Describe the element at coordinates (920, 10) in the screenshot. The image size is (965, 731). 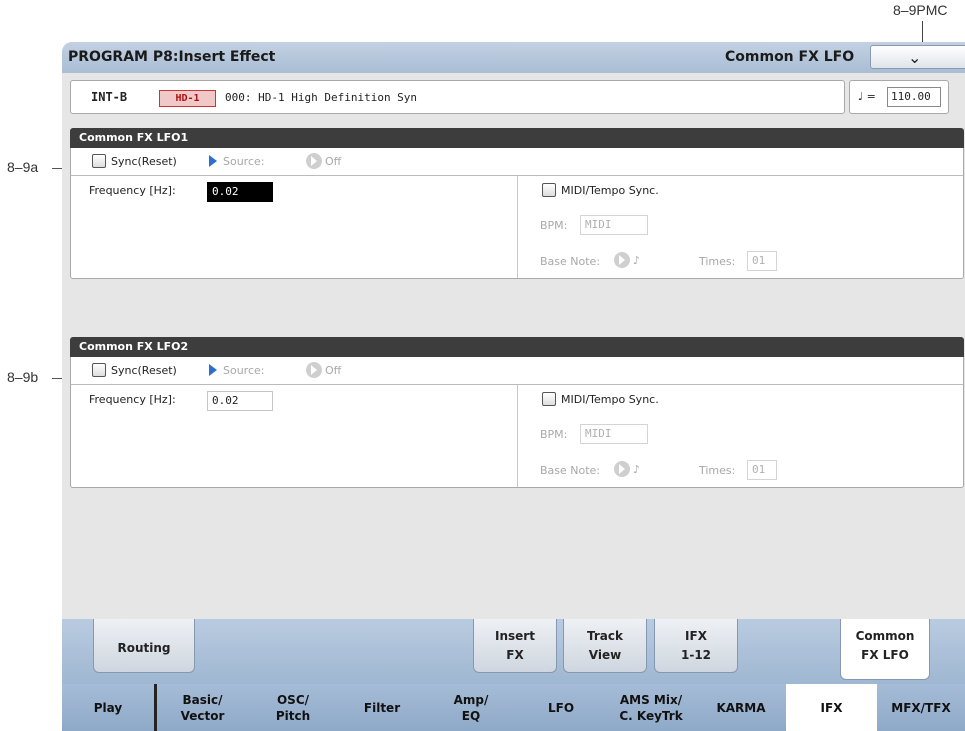
I see `callout-top-right: 8–9PMC` at that location.